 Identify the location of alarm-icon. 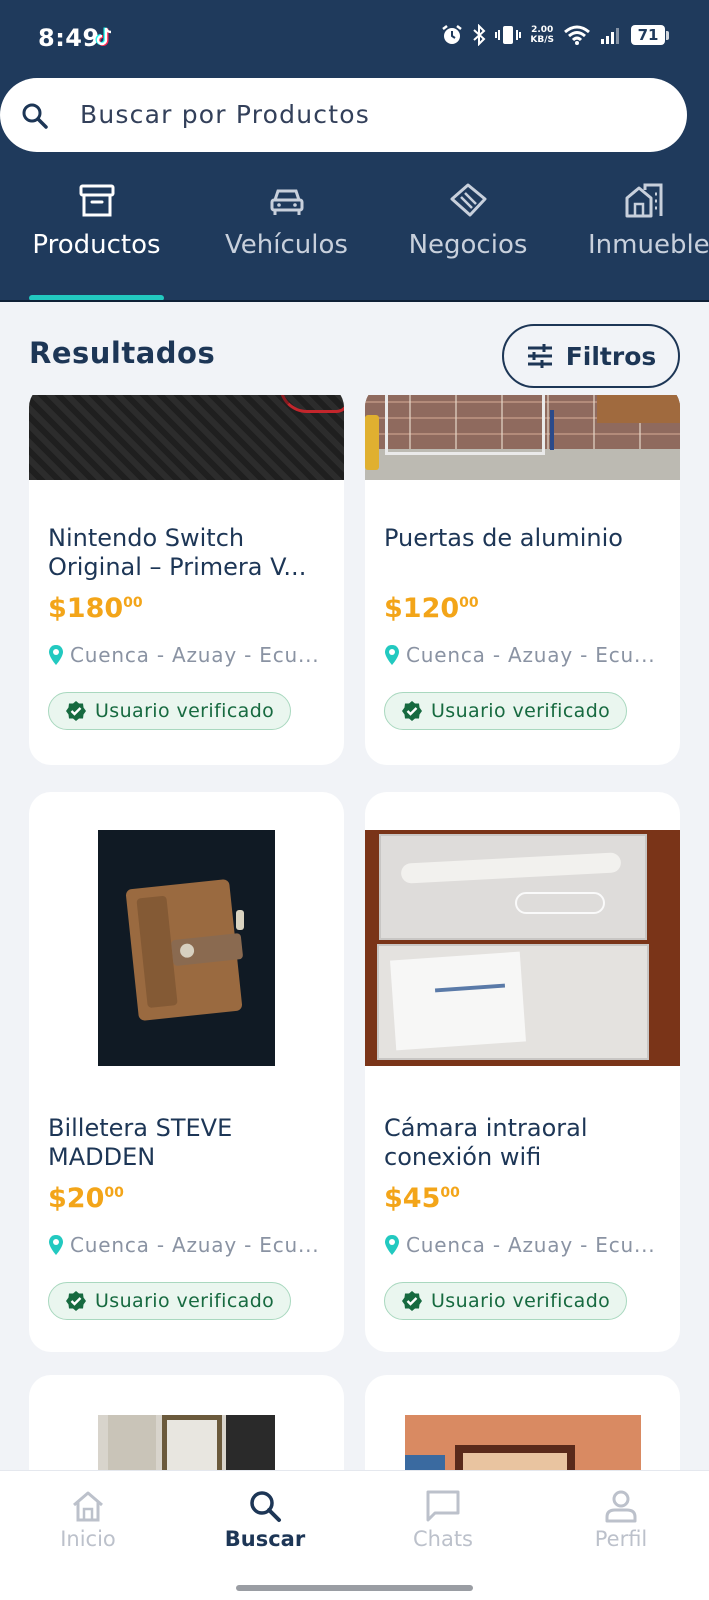
(452, 34).